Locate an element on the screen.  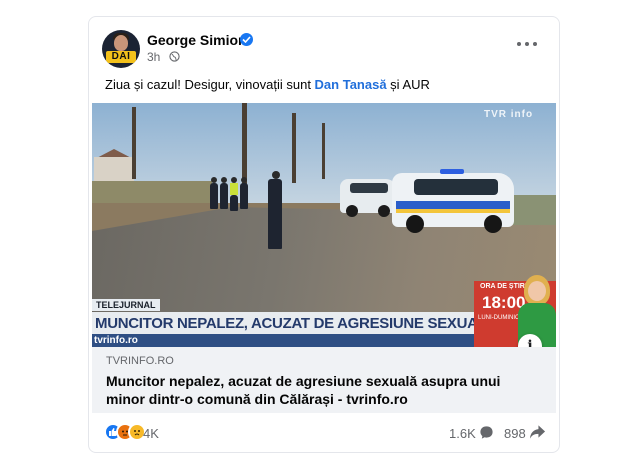
info-icon: i is located at coordinates (530, 342).